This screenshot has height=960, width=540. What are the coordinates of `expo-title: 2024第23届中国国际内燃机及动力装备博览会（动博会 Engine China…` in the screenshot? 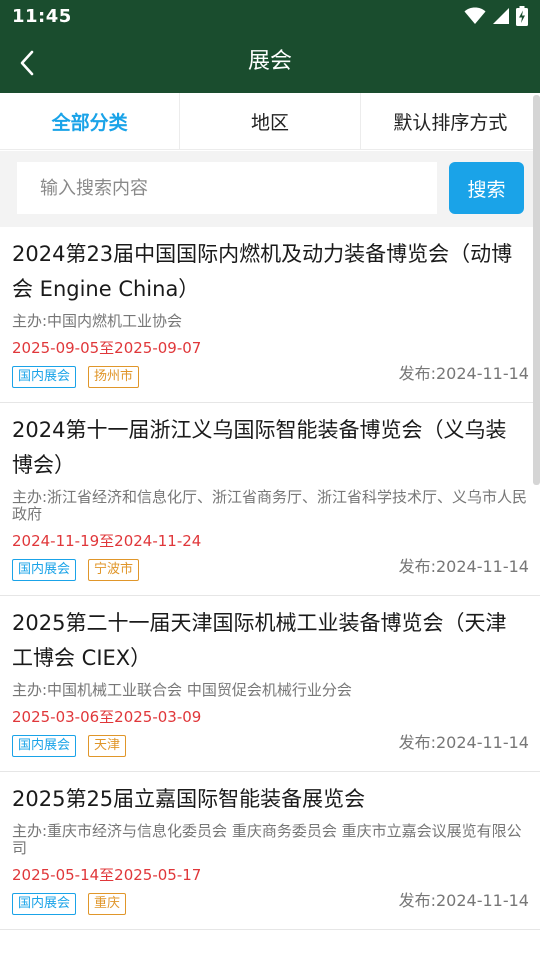 It's located at (262, 271).